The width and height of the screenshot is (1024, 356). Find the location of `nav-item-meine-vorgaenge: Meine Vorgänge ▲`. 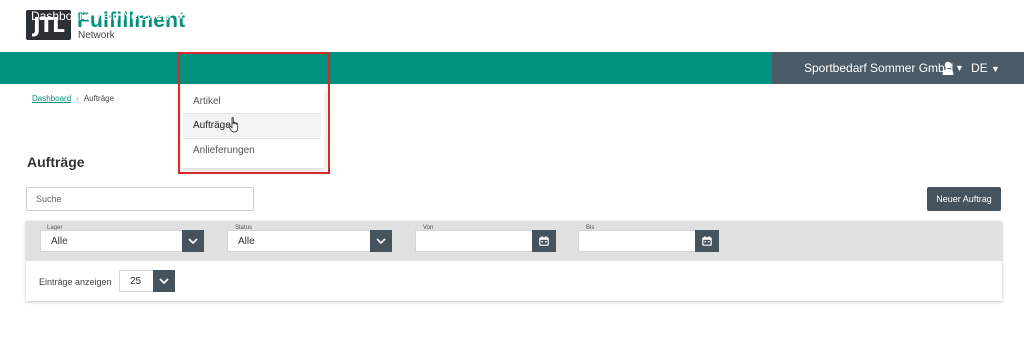

nav-item-meine-vorgaenge: Meine Vorgänge ▲ is located at coordinates (236, 16).